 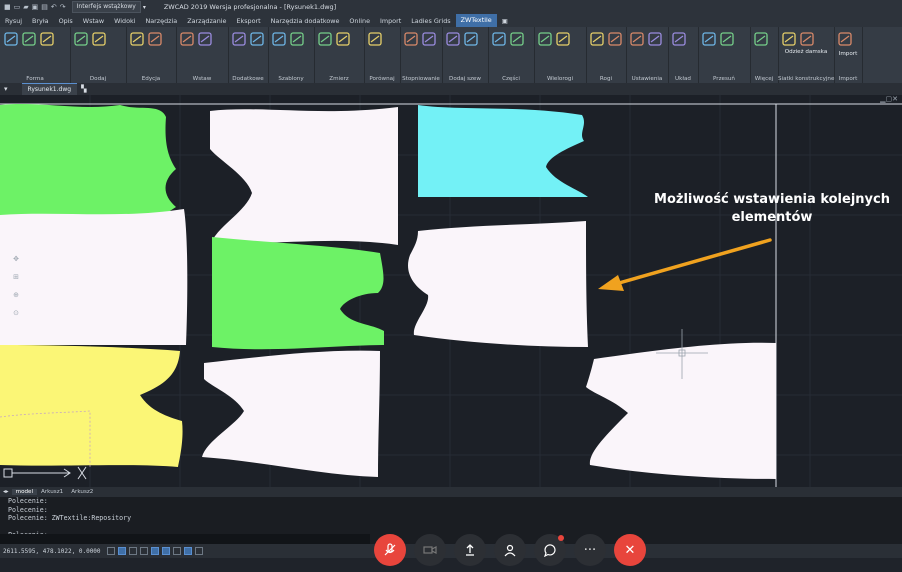 I want to click on menu-item-2: Opis, so click(x=66, y=21).